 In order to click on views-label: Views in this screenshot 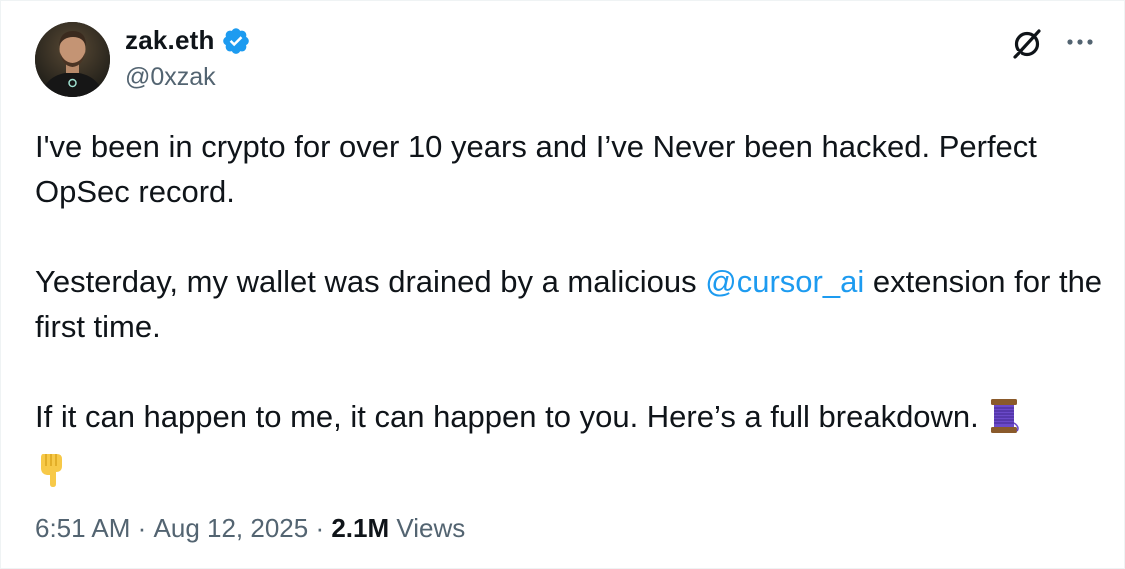, I will do `click(427, 528)`.